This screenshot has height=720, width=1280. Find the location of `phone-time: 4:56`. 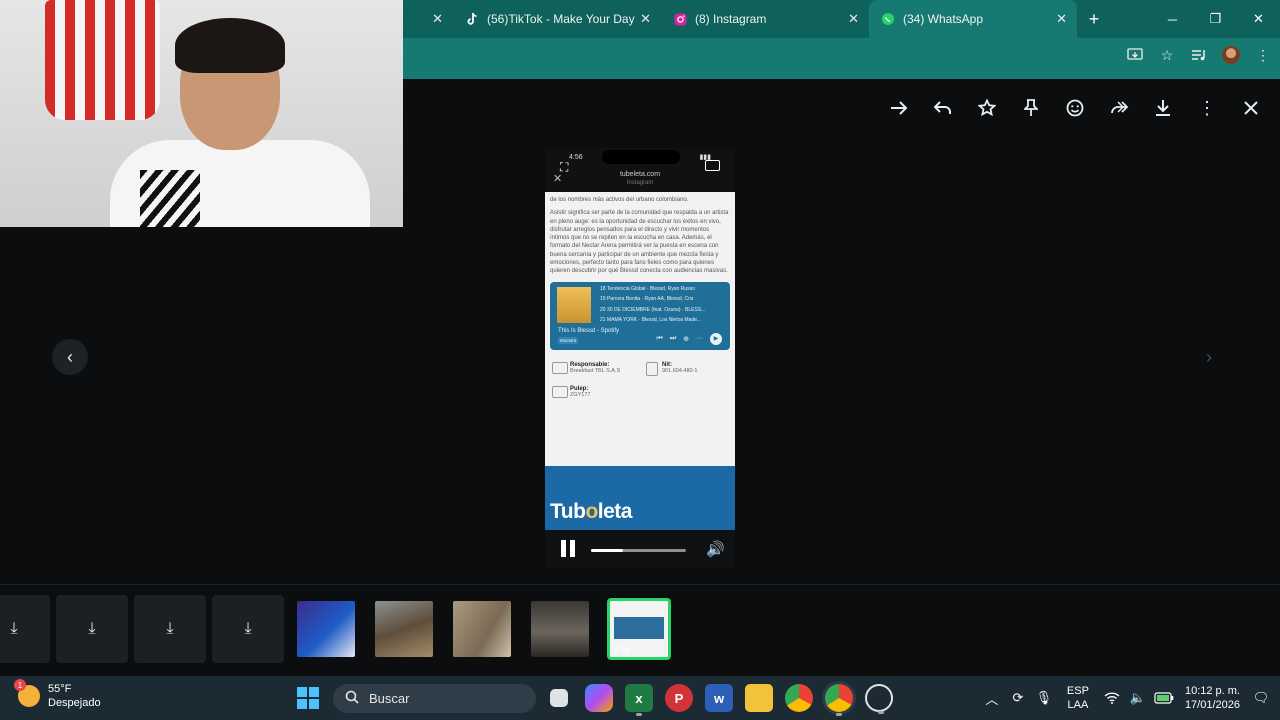

phone-time: 4:56 is located at coordinates (576, 157).